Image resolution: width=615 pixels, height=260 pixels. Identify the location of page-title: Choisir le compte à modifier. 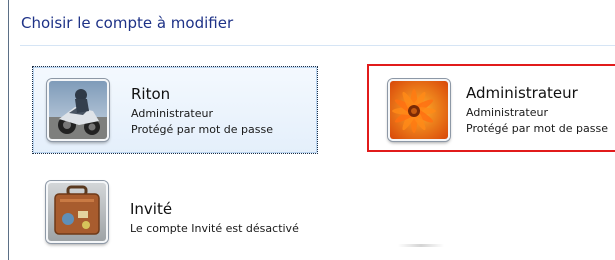
(127, 23).